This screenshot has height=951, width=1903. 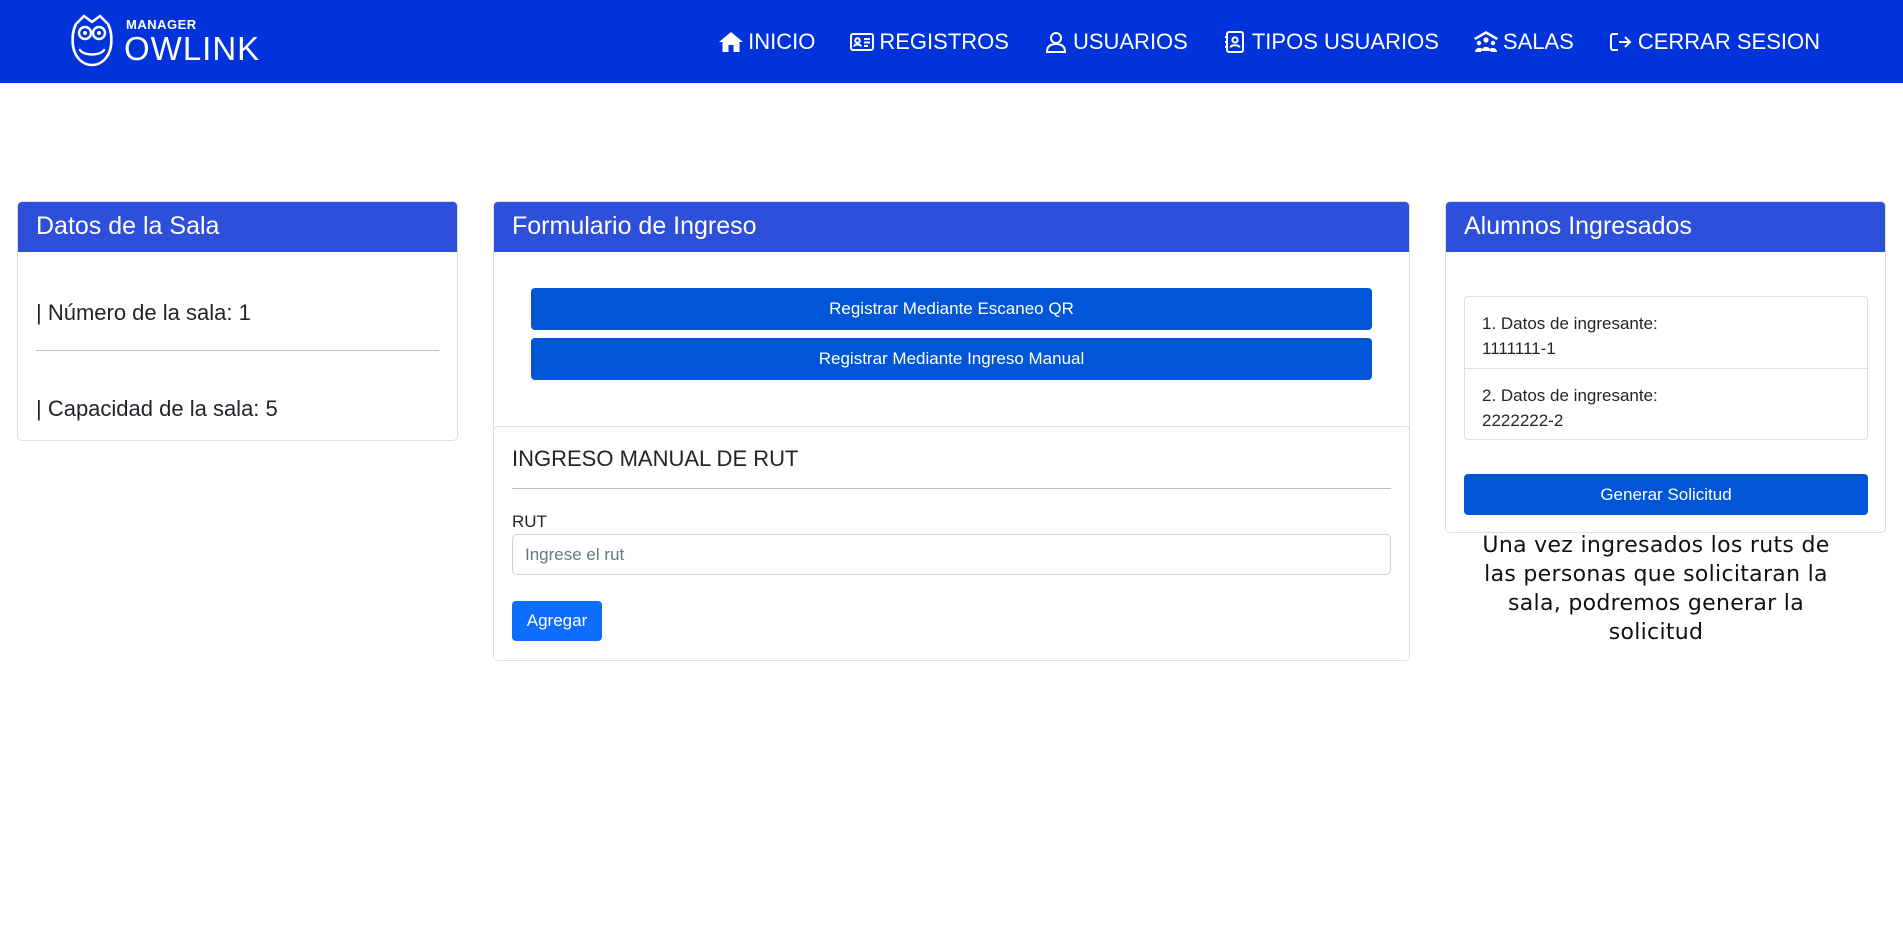 I want to click on nav-item-cerrar-sesion: CERRAR SESION, so click(x=1714, y=42).